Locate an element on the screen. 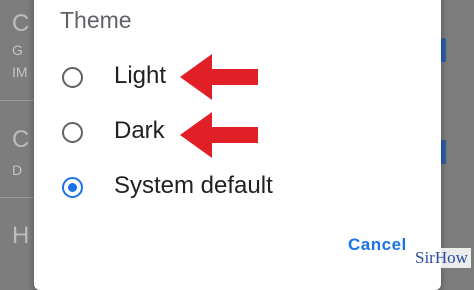 This screenshot has width=474, height=290. background-row-meta: IM is located at coordinates (20, 72).